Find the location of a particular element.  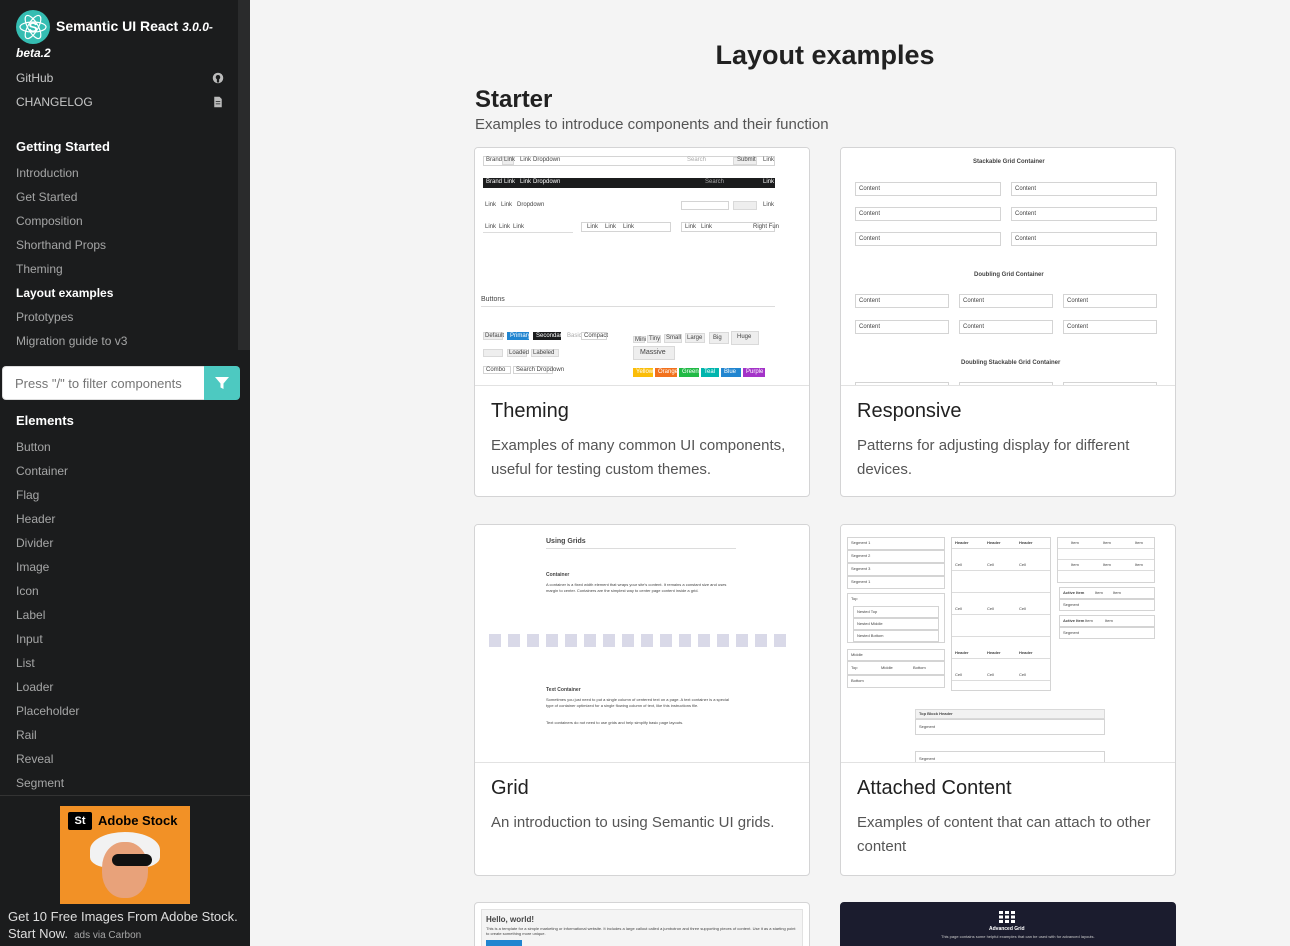

sidebar-scrollbar is located at coordinates (244, 175).